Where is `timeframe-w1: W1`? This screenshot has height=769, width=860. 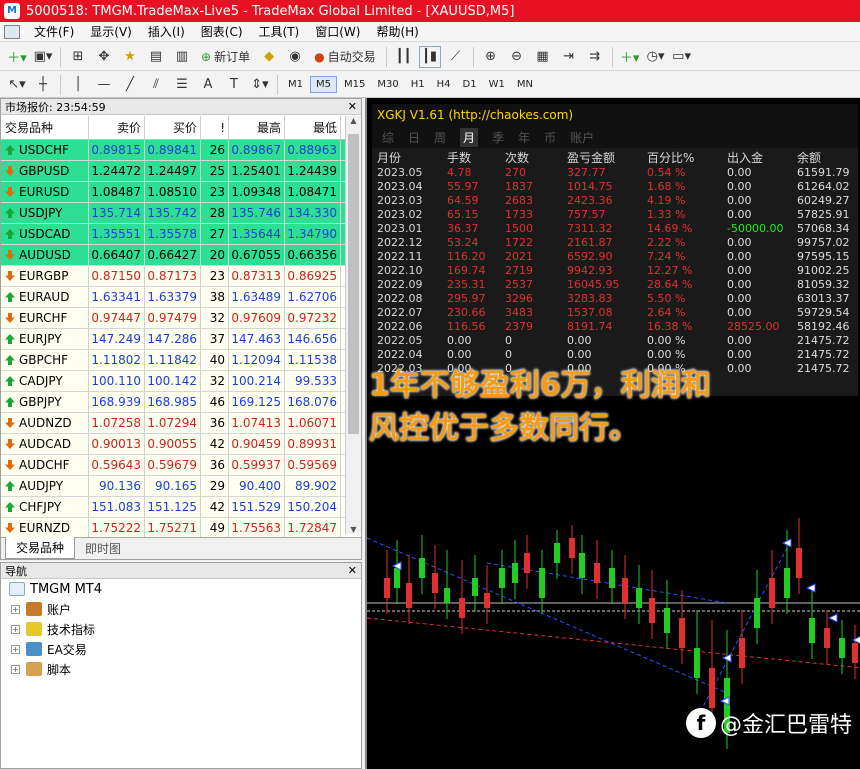 timeframe-w1: W1 is located at coordinates (497, 84).